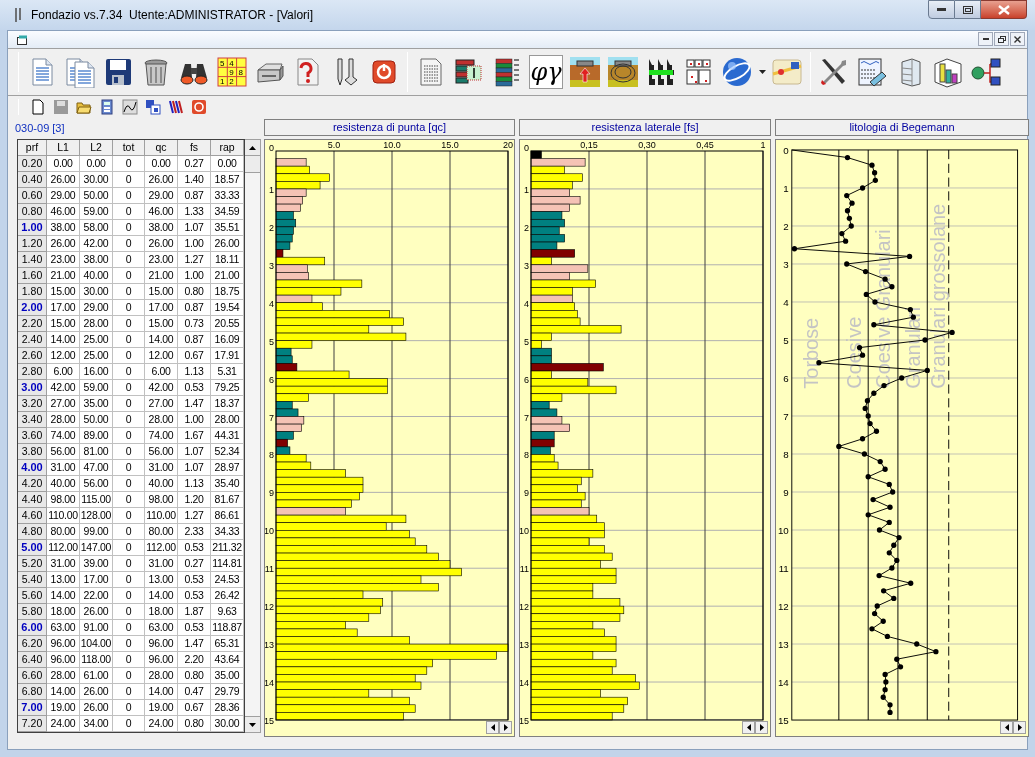  Describe the element at coordinates (161, 580) in the screenshot. I see `table-cell: 13.00` at that location.